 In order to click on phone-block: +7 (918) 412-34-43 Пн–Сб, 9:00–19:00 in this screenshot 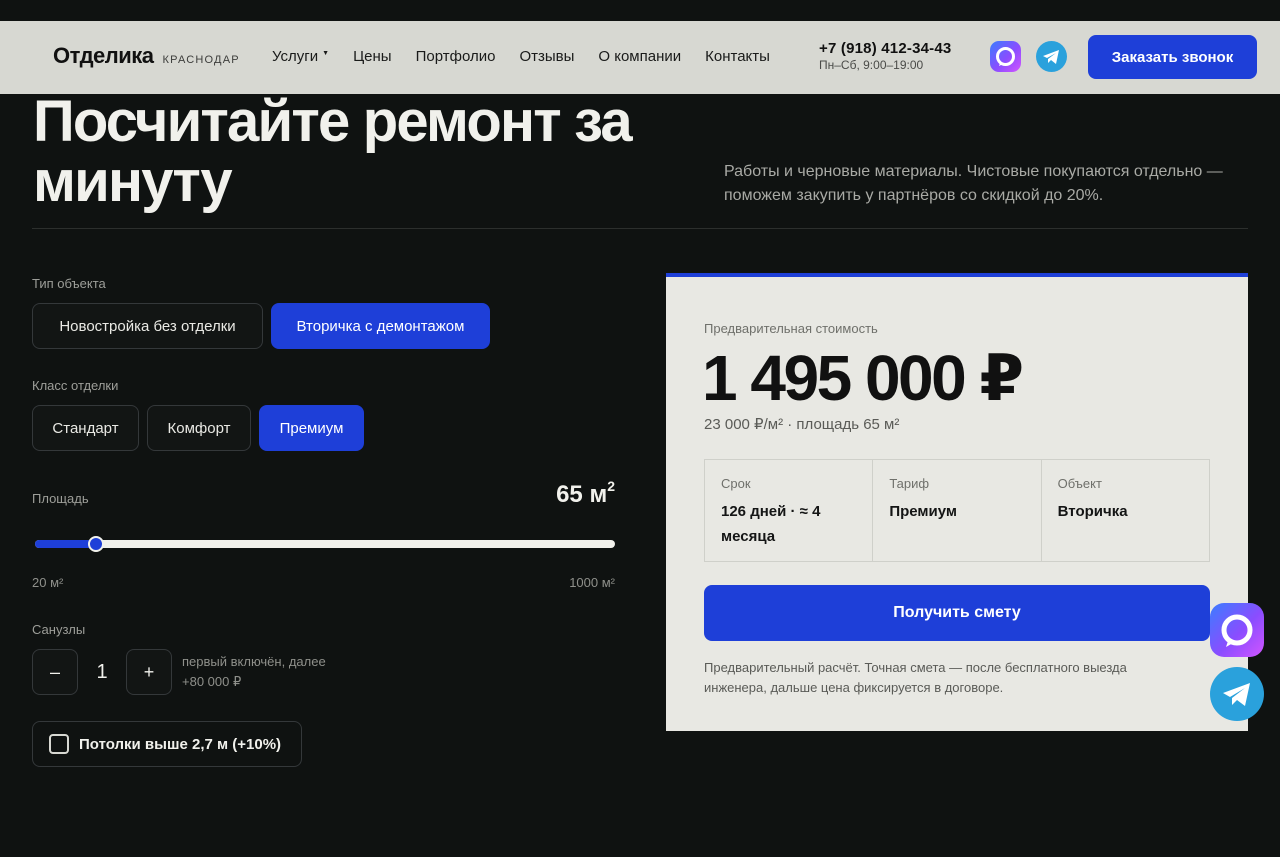, I will do `click(885, 56)`.